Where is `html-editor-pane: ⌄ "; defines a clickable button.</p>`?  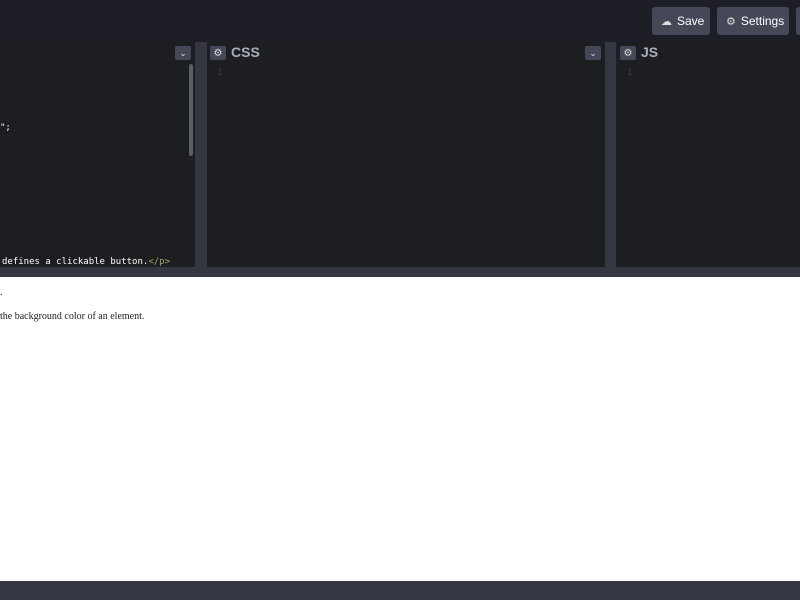
html-editor-pane: ⌄ "; defines a clickable button.</p> is located at coordinates (97, 154).